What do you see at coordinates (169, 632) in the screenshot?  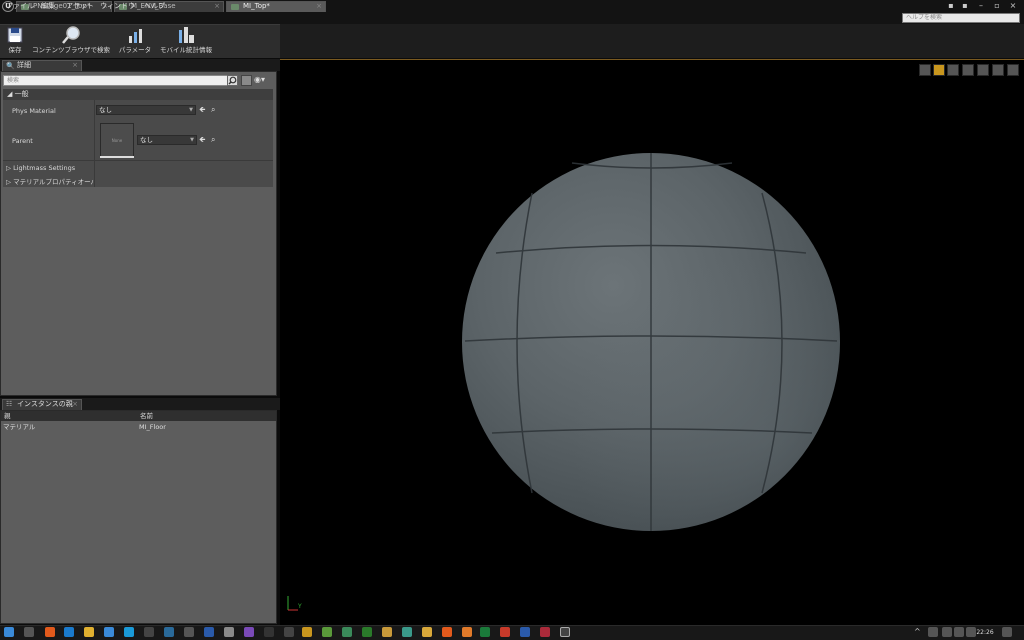 I see `photo-icon` at bounding box center [169, 632].